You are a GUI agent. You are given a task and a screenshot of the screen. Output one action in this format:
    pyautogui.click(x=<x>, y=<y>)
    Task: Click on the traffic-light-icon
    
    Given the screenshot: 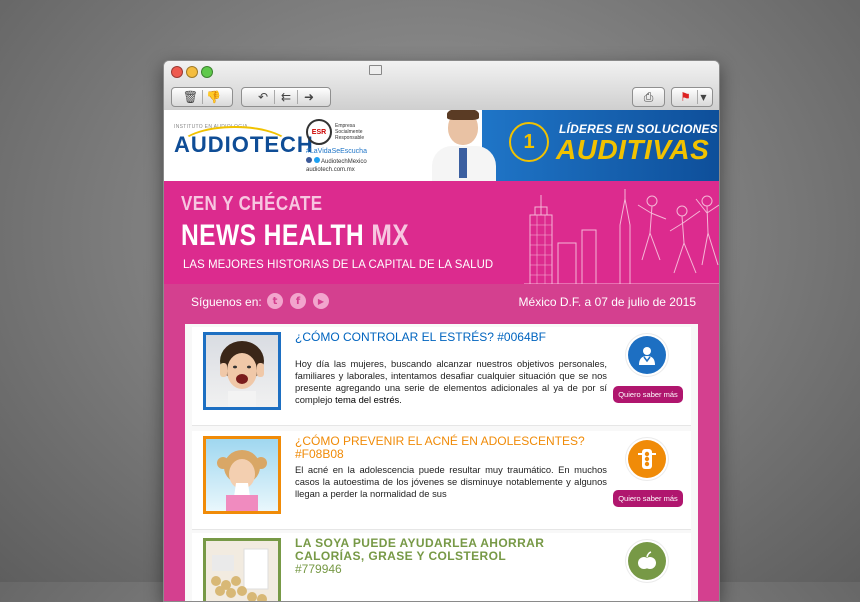 What is the action you would take?
    pyautogui.click(x=647, y=459)
    